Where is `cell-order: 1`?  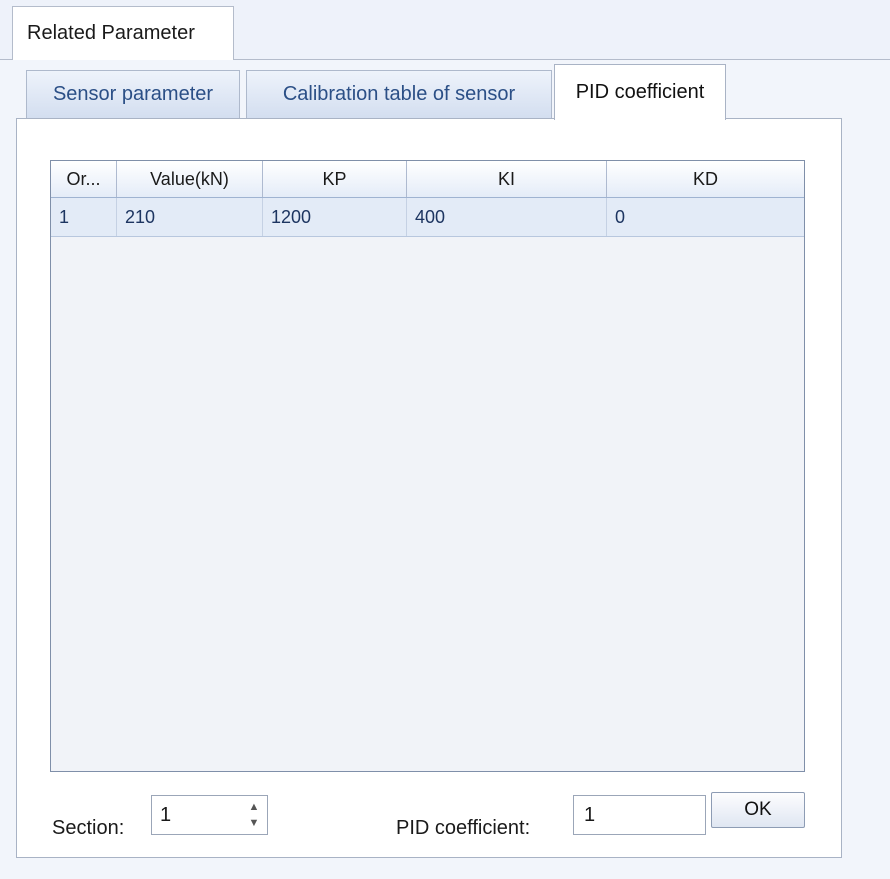 cell-order: 1 is located at coordinates (84, 217).